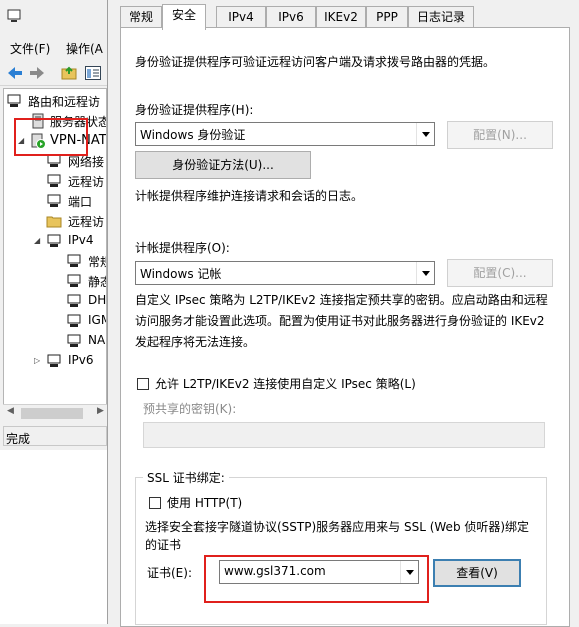 The height and width of the screenshot is (627, 579). What do you see at coordinates (193, 135) in the screenshot?
I see `auth-provider-value: Windows 身份验证` at bounding box center [193, 135].